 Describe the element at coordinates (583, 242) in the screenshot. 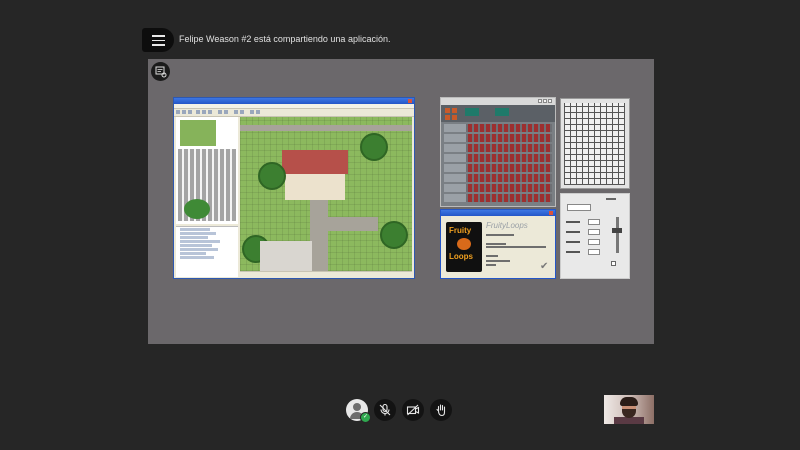

I see `patch-field` at that location.